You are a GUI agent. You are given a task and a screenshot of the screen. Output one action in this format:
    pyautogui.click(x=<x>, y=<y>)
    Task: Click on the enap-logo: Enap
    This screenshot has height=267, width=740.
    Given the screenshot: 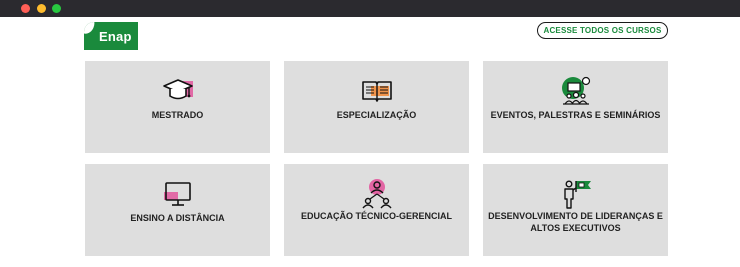 What is the action you would take?
    pyautogui.click(x=111, y=36)
    